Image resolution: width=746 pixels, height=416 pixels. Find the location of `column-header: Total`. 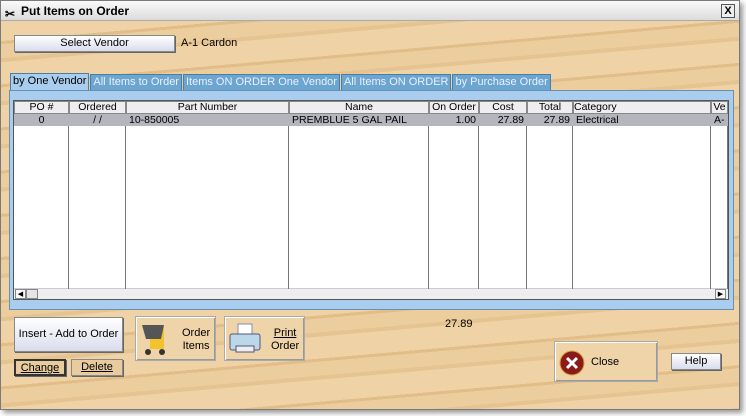

column-header: Total is located at coordinates (550, 107).